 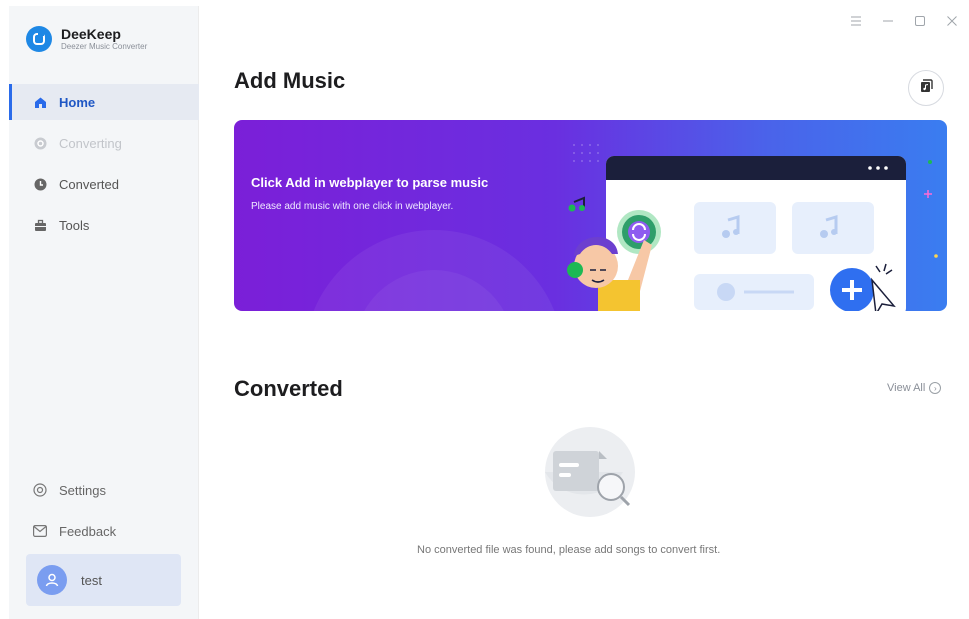 What do you see at coordinates (40, 531) in the screenshot?
I see `mail-icon` at bounding box center [40, 531].